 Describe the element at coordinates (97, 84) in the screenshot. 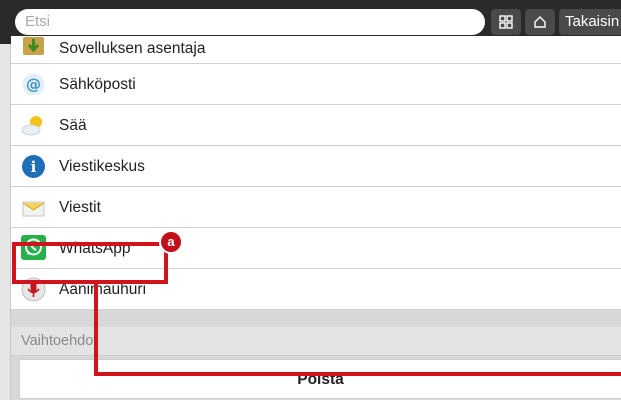

I see `list-item-label: Sähköposti` at that location.